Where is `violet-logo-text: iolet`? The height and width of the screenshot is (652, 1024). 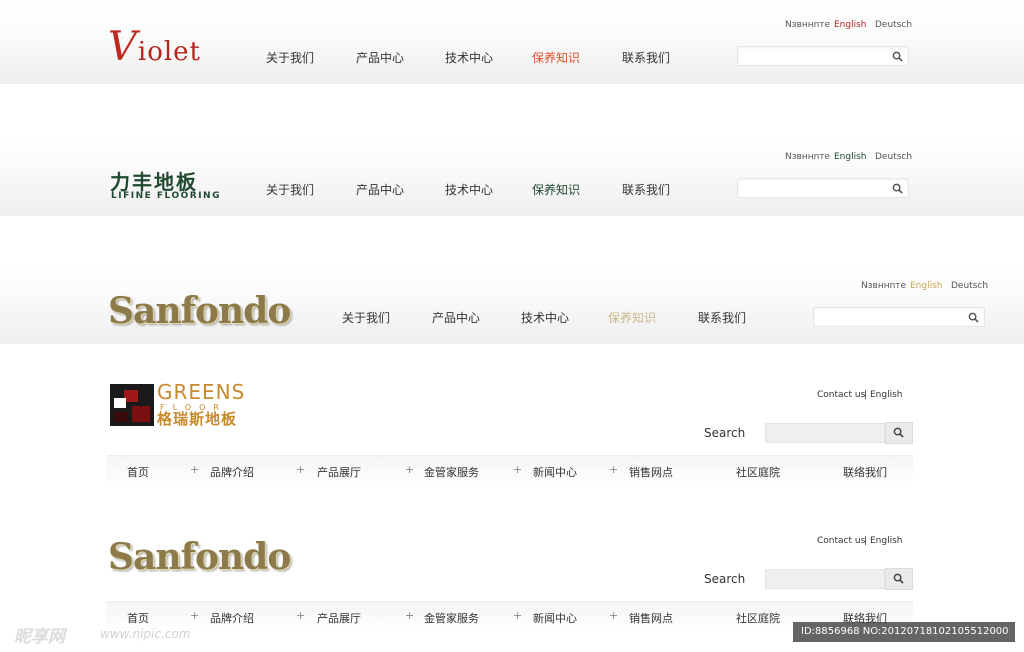 violet-logo-text: iolet is located at coordinates (169, 52).